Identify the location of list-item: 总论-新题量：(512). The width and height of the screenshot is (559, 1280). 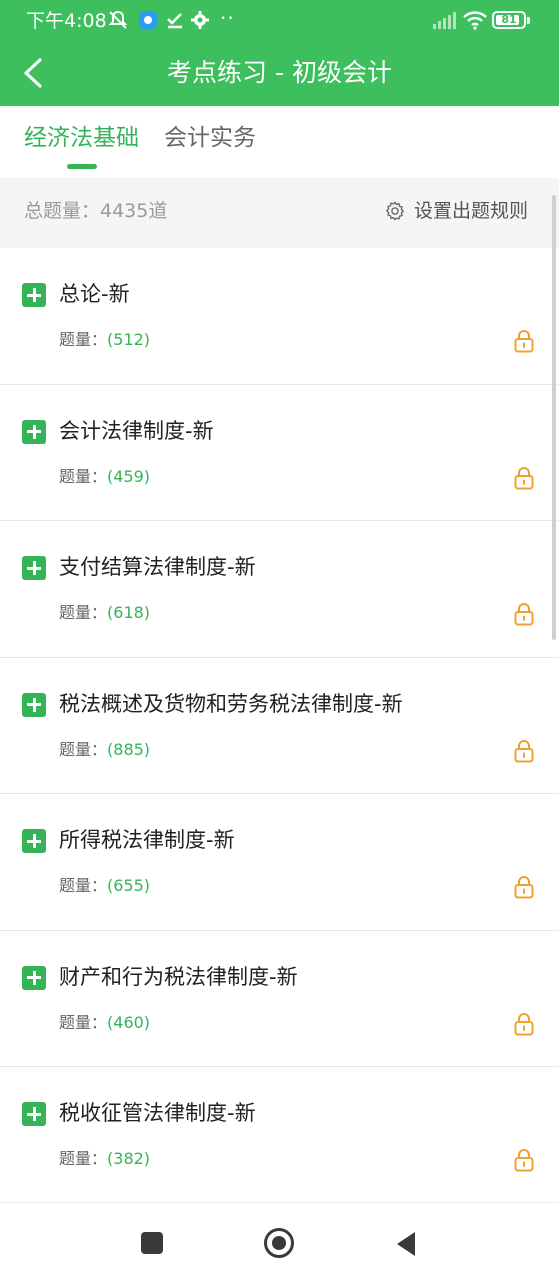
(279, 316).